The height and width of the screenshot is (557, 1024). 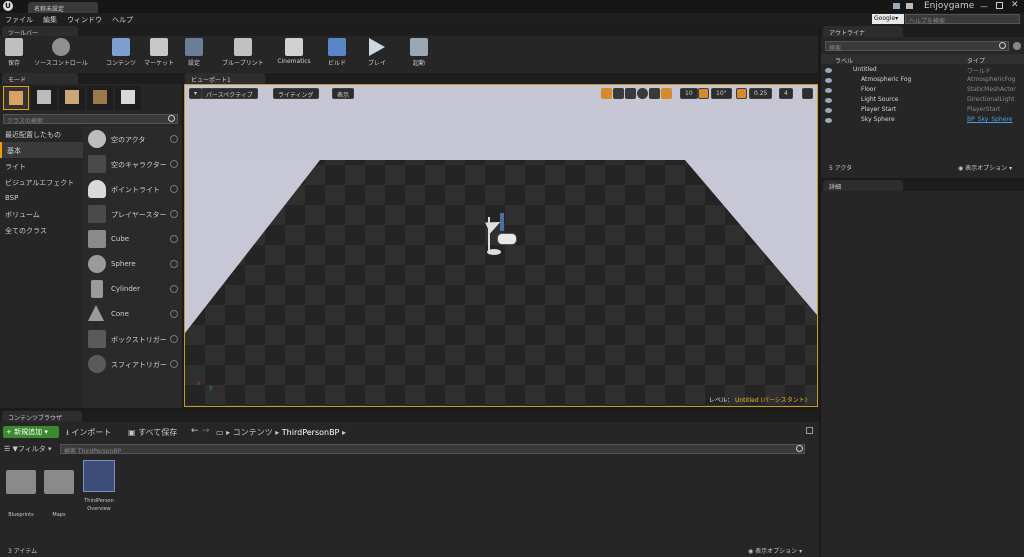 What do you see at coordinates (896, 6) in the screenshot?
I see `feedback-icon` at bounding box center [896, 6].